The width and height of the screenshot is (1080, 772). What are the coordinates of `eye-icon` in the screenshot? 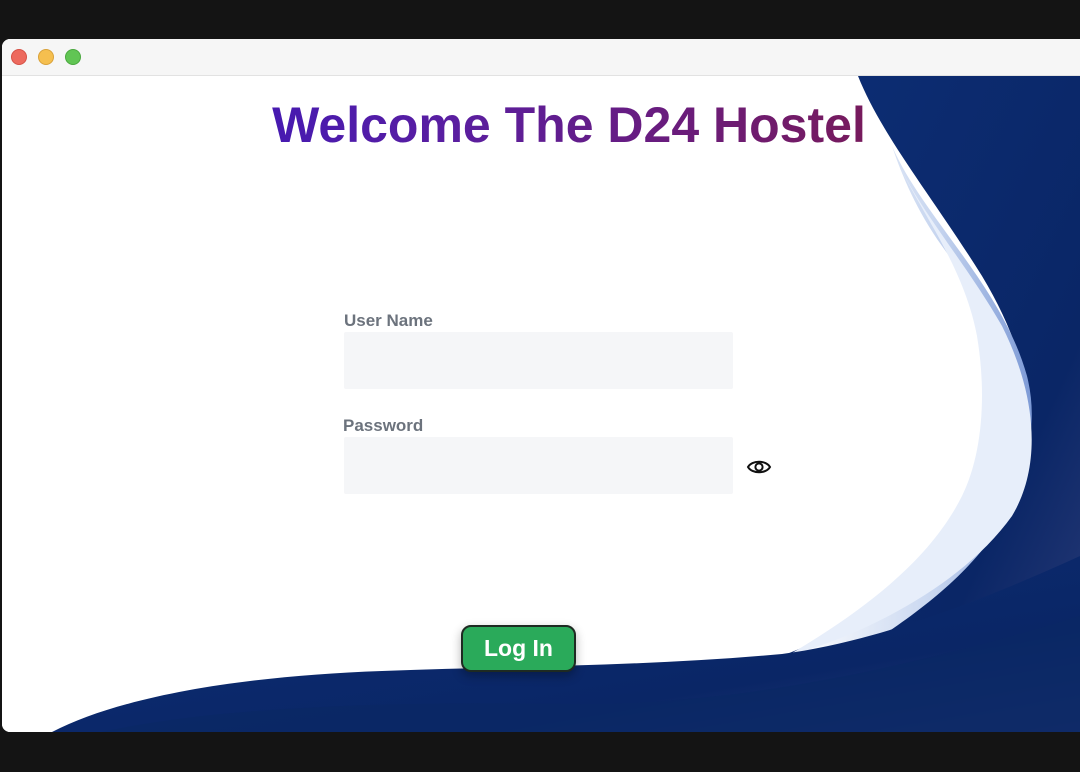 It's located at (759, 467).